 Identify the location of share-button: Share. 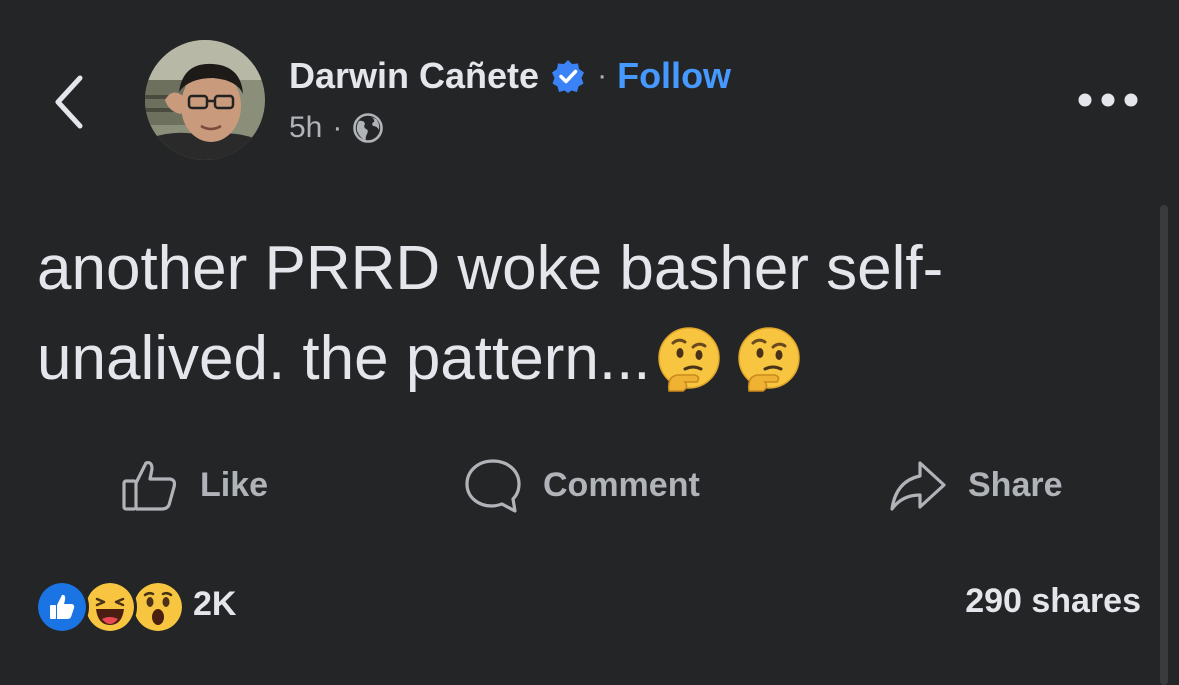
(975, 485).